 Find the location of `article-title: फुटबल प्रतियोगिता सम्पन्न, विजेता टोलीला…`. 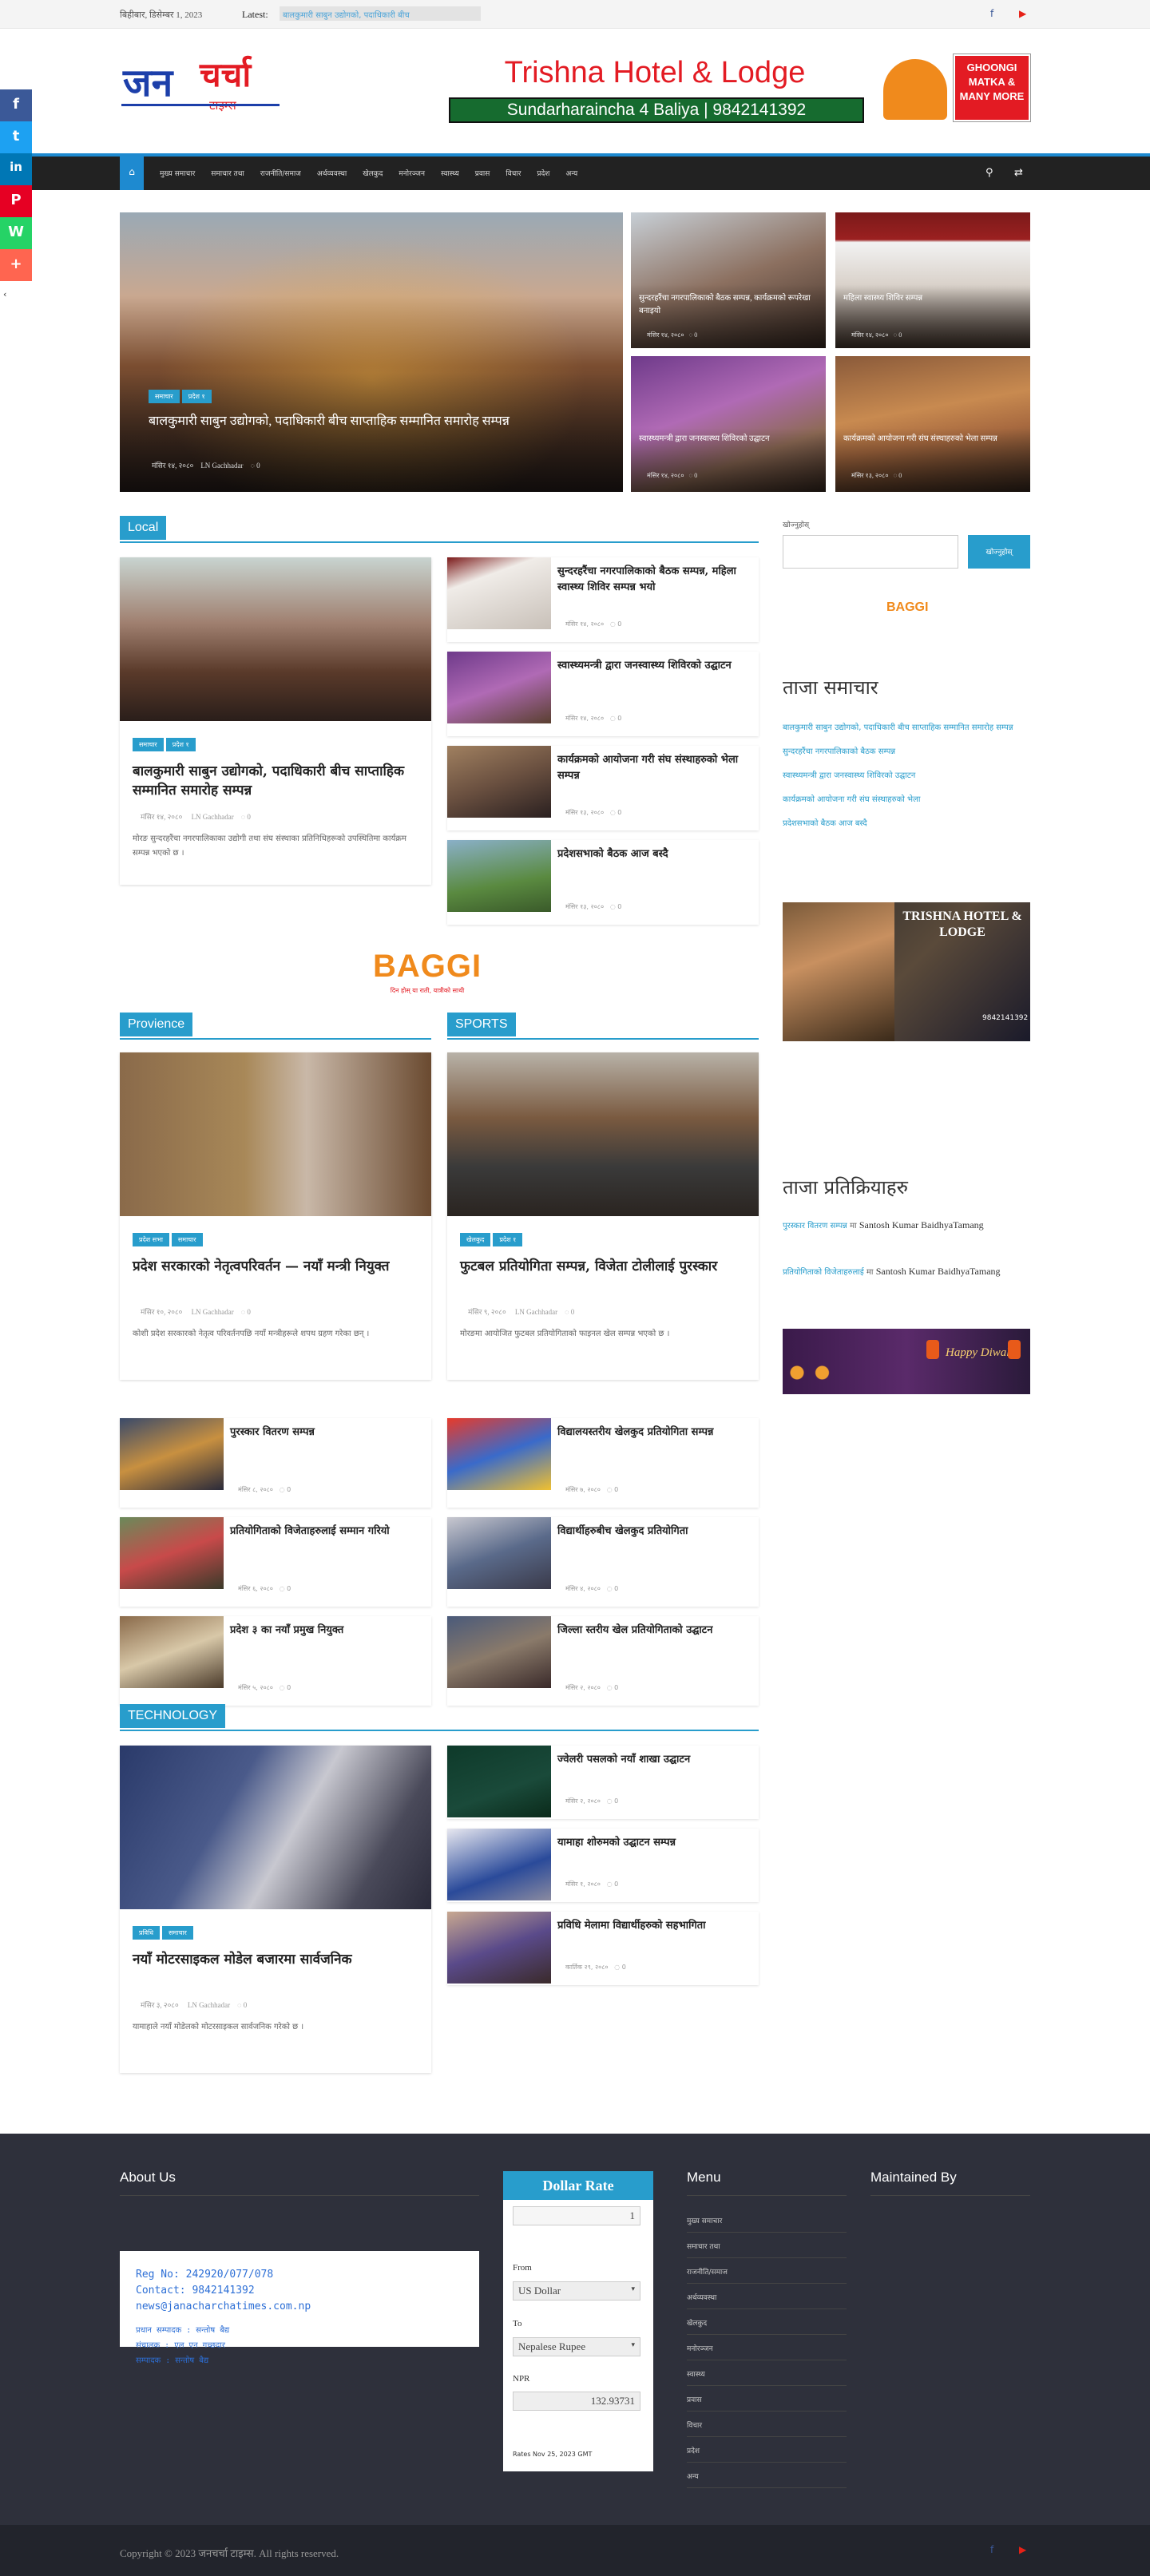

article-title: फुटबल प्रतियोगिता सम्पन्न, विजेता टोलीला… is located at coordinates (604, 1266).